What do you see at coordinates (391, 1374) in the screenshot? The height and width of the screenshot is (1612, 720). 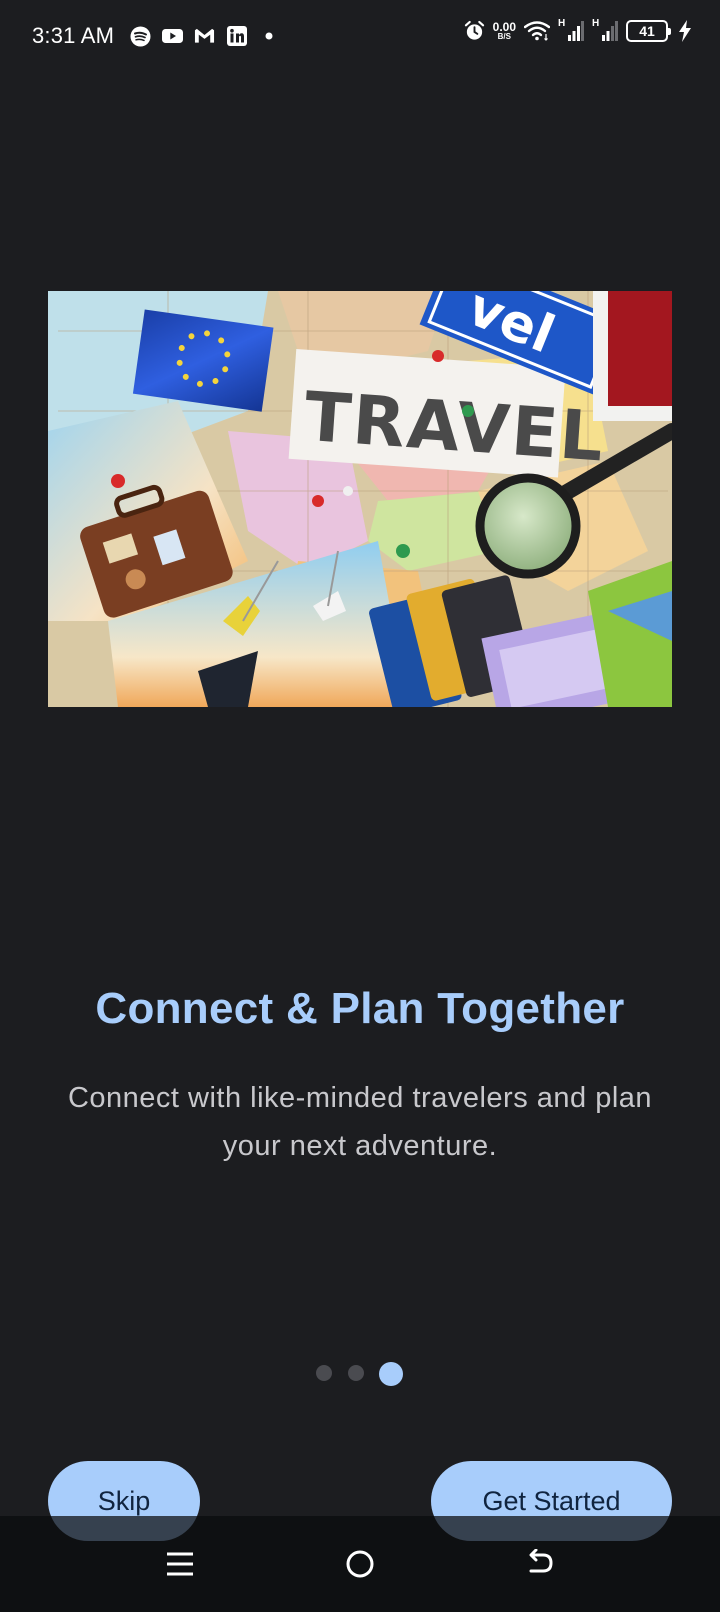 I see `page-dot-3-active` at bounding box center [391, 1374].